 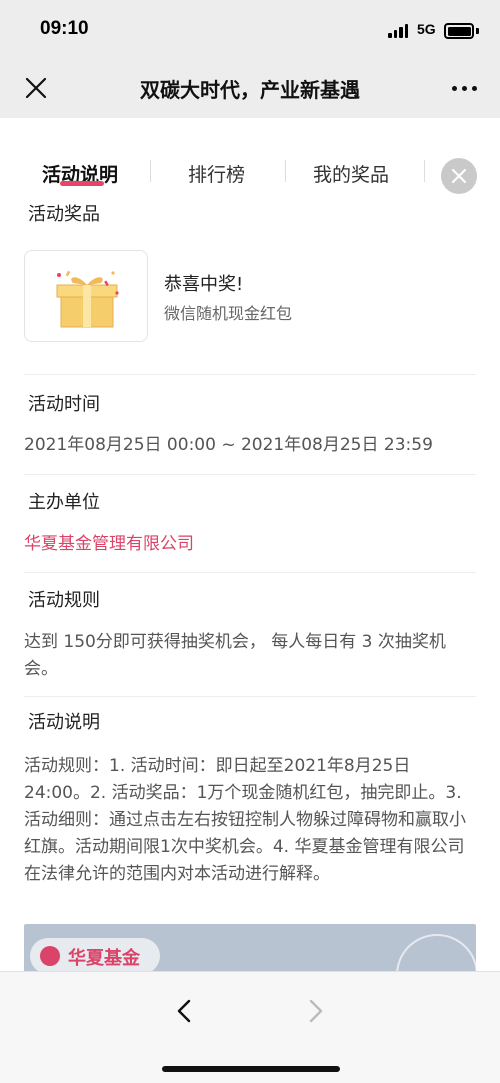 What do you see at coordinates (65, 406) in the screenshot?
I see `section-title-time: 活动时间` at bounding box center [65, 406].